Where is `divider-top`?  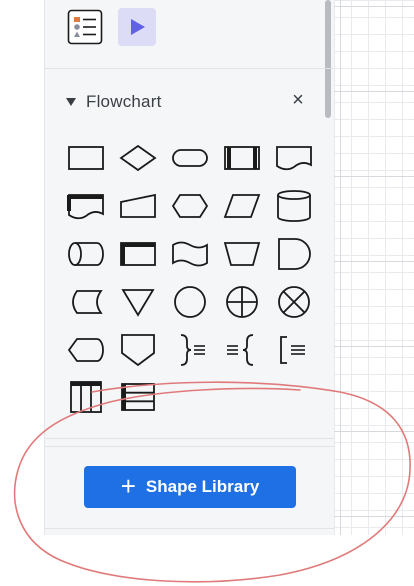 divider-top is located at coordinates (189, 68).